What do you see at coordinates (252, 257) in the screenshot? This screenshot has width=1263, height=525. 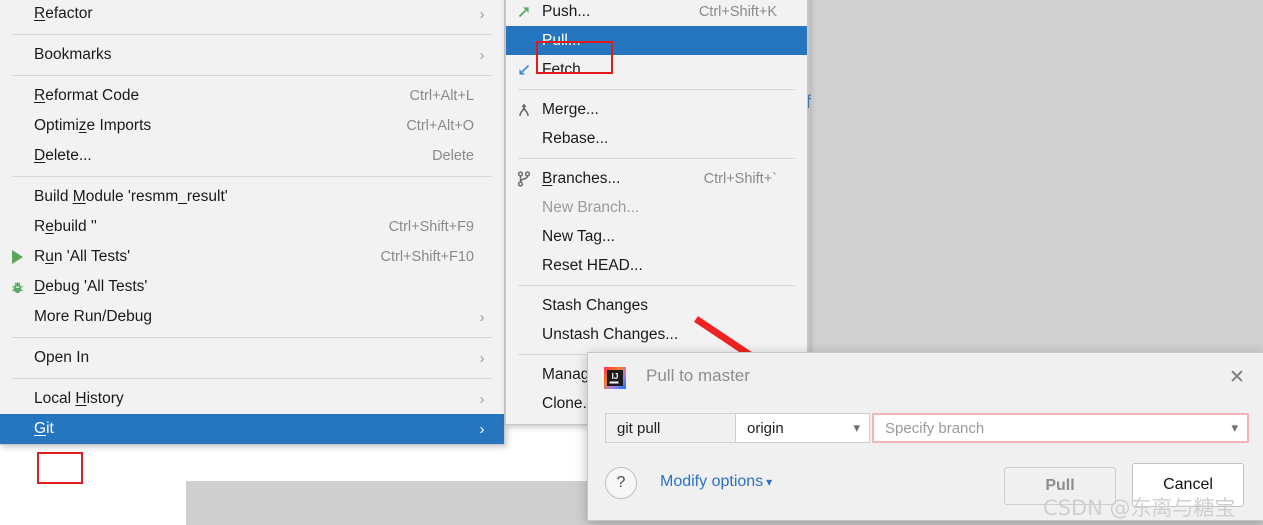 I see `context-menu-item-7: Run 'All Tests' Ctrl+Shift+F10` at bounding box center [252, 257].